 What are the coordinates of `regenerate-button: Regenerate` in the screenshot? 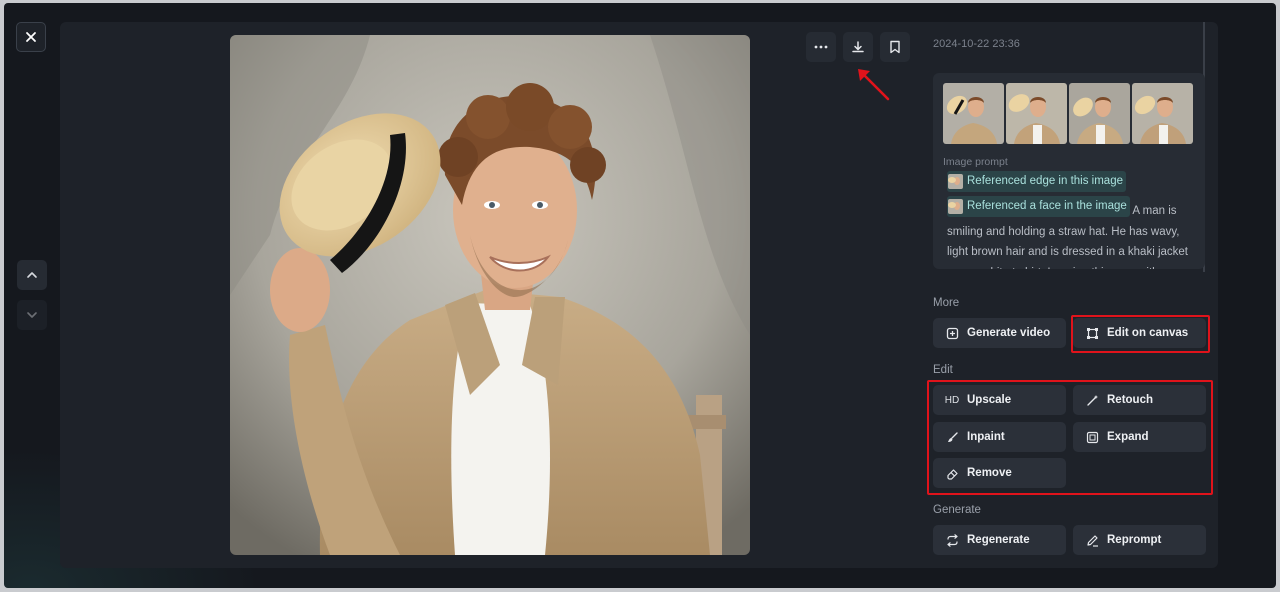 It's located at (999, 540).